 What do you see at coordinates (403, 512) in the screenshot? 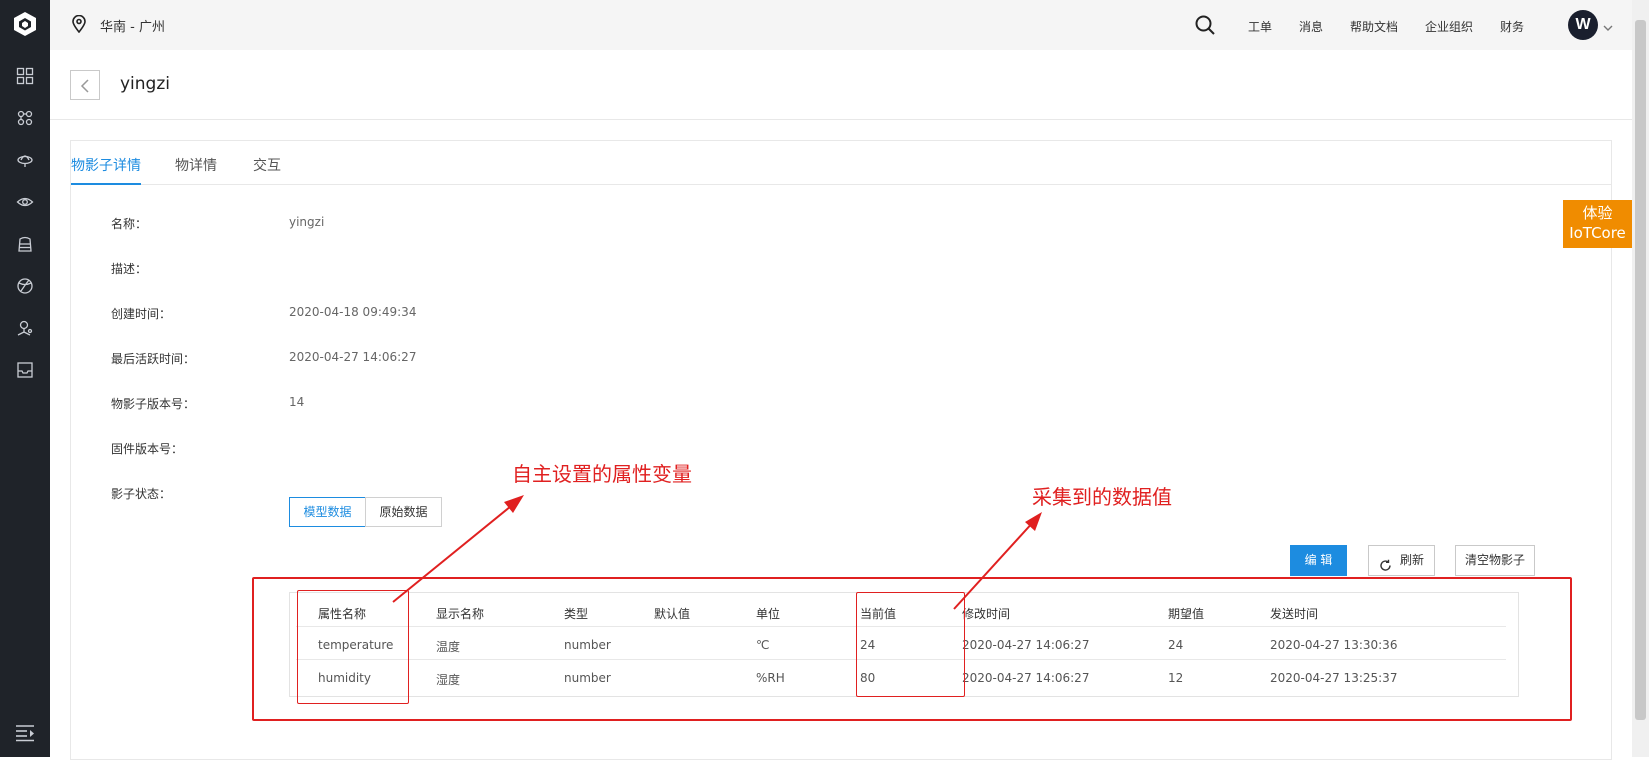
I see `raw-data-toggle: 原始数据` at bounding box center [403, 512].